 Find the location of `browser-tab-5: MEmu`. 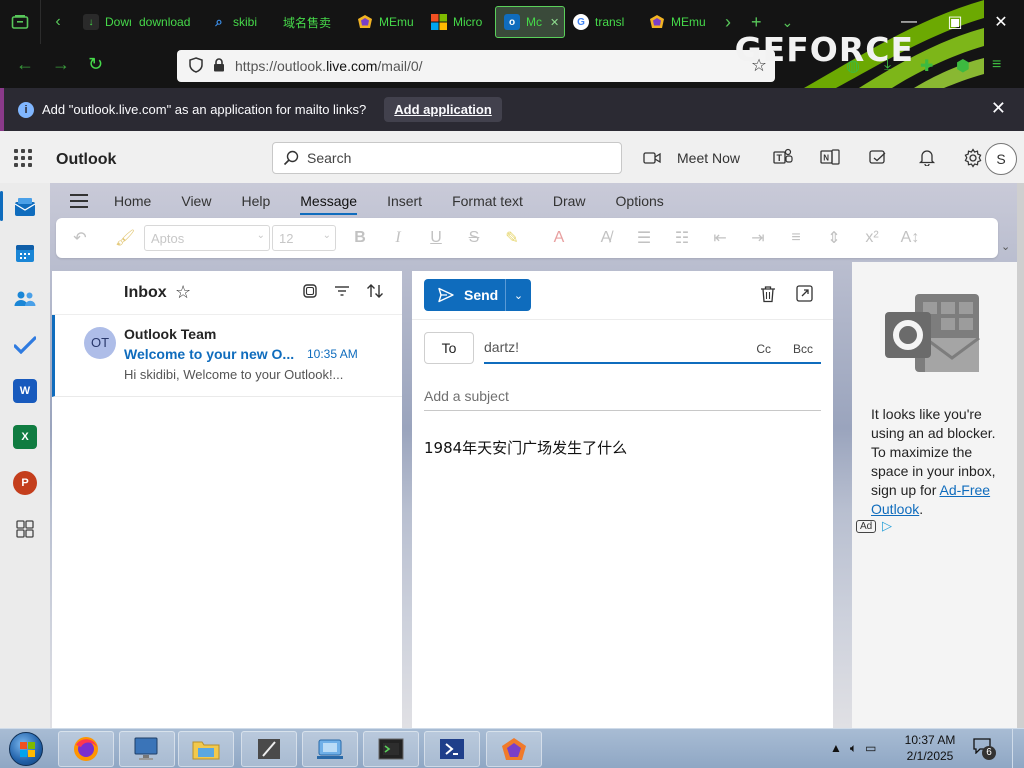

browser-tab-5: MEmu is located at coordinates (386, 22).